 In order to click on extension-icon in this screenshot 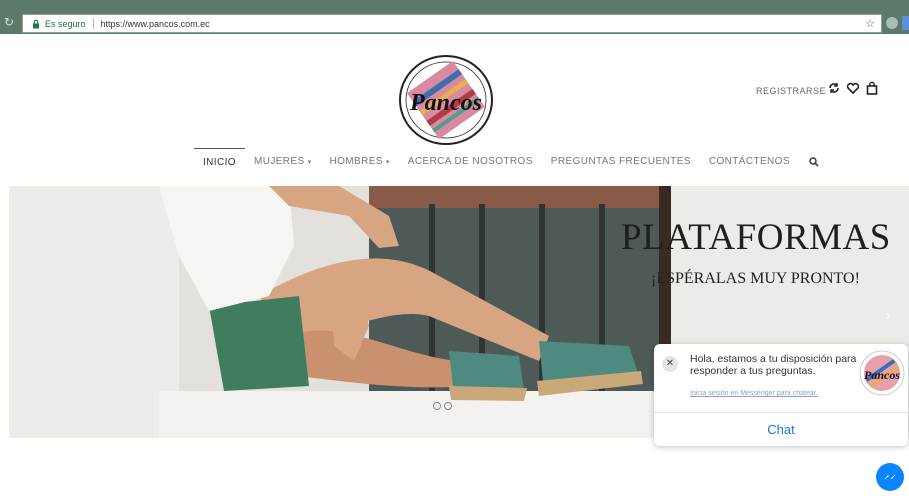, I will do `click(892, 23)`.